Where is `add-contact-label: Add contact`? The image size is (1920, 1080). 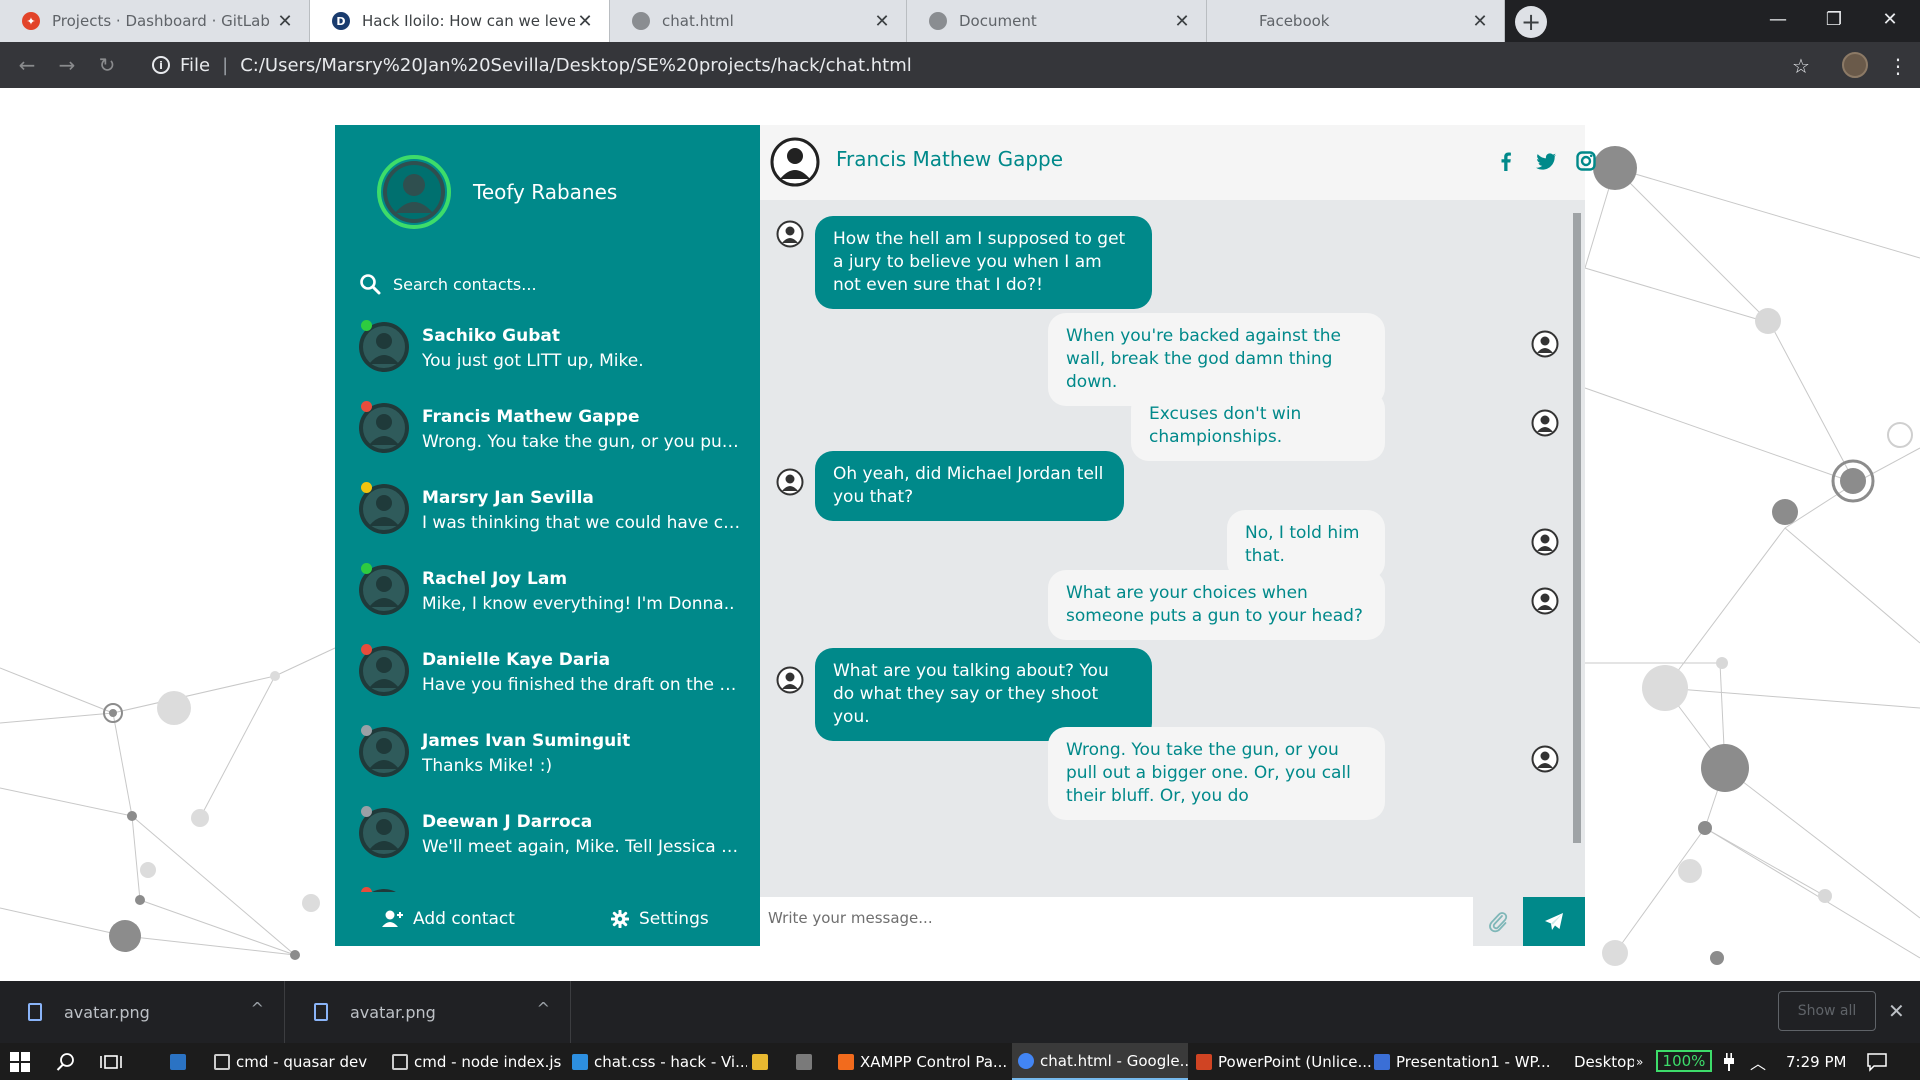
add-contact-label: Add contact is located at coordinates (464, 919).